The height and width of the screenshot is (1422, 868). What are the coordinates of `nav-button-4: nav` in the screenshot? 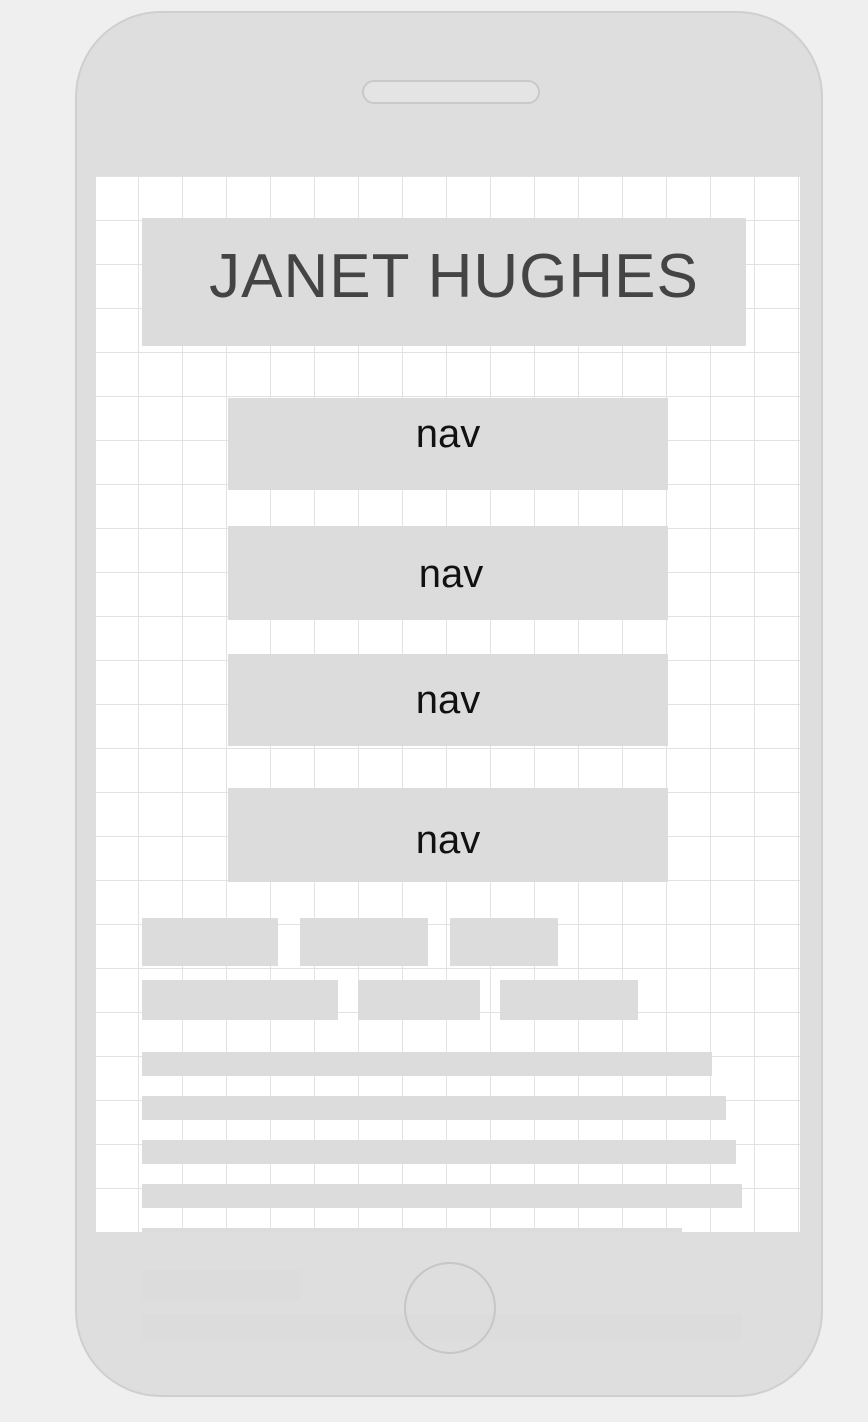 It's located at (448, 835).